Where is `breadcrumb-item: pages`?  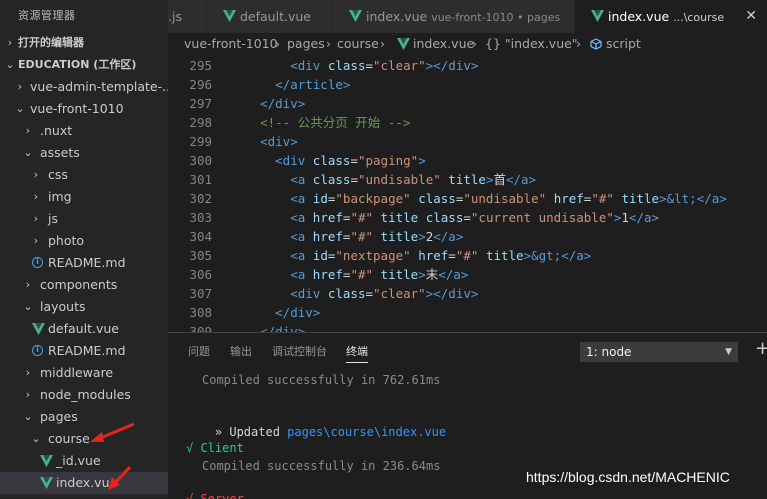 breadcrumb-item: pages is located at coordinates (306, 44).